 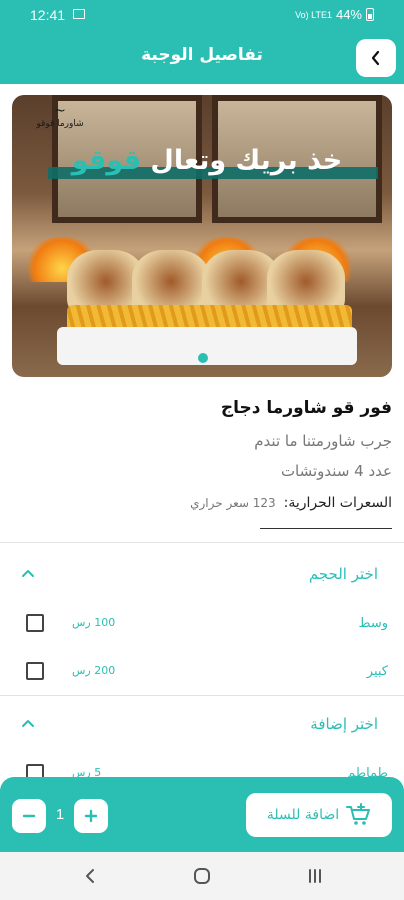 I want to click on nav-recent-button, so click(x=315, y=876).